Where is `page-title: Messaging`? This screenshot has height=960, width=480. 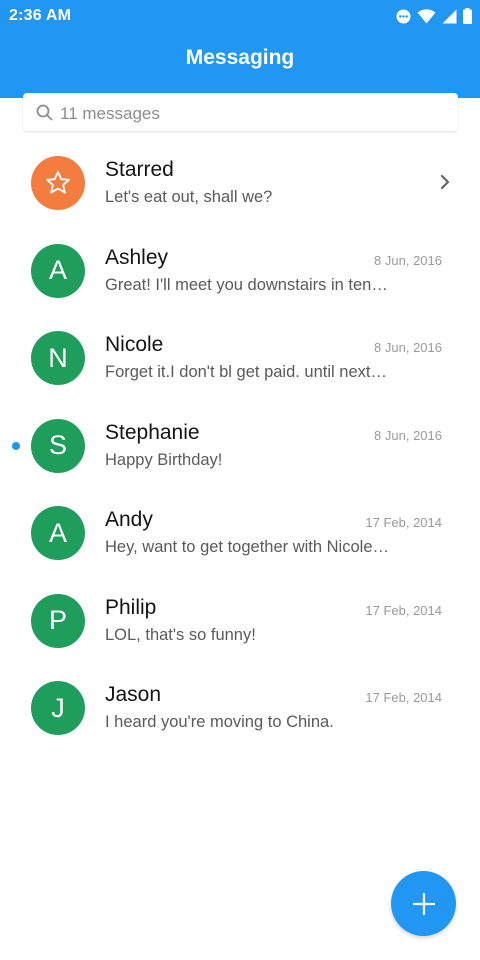 page-title: Messaging is located at coordinates (240, 57).